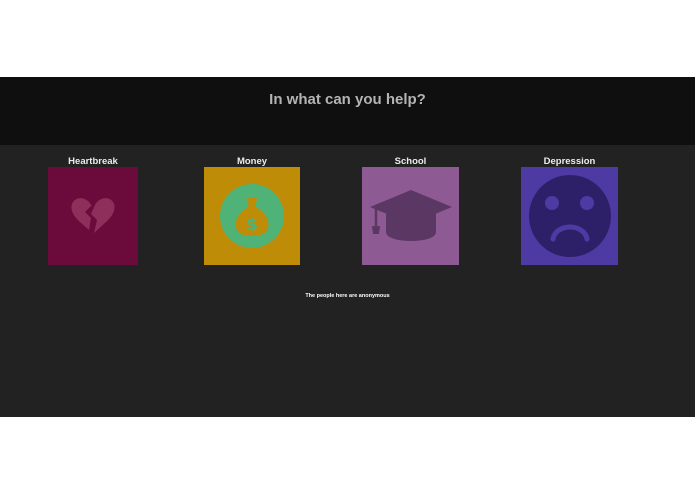 This screenshot has width=695, height=494. What do you see at coordinates (93, 161) in the screenshot?
I see `category-label-heartbreak: Heartbreak` at bounding box center [93, 161].